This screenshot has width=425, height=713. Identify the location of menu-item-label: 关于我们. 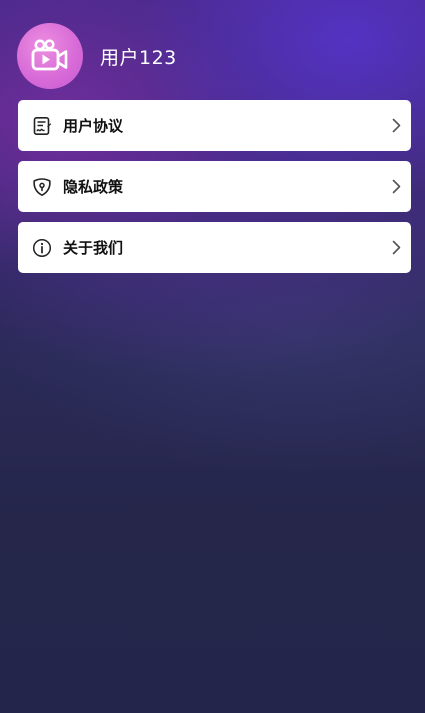
(93, 248).